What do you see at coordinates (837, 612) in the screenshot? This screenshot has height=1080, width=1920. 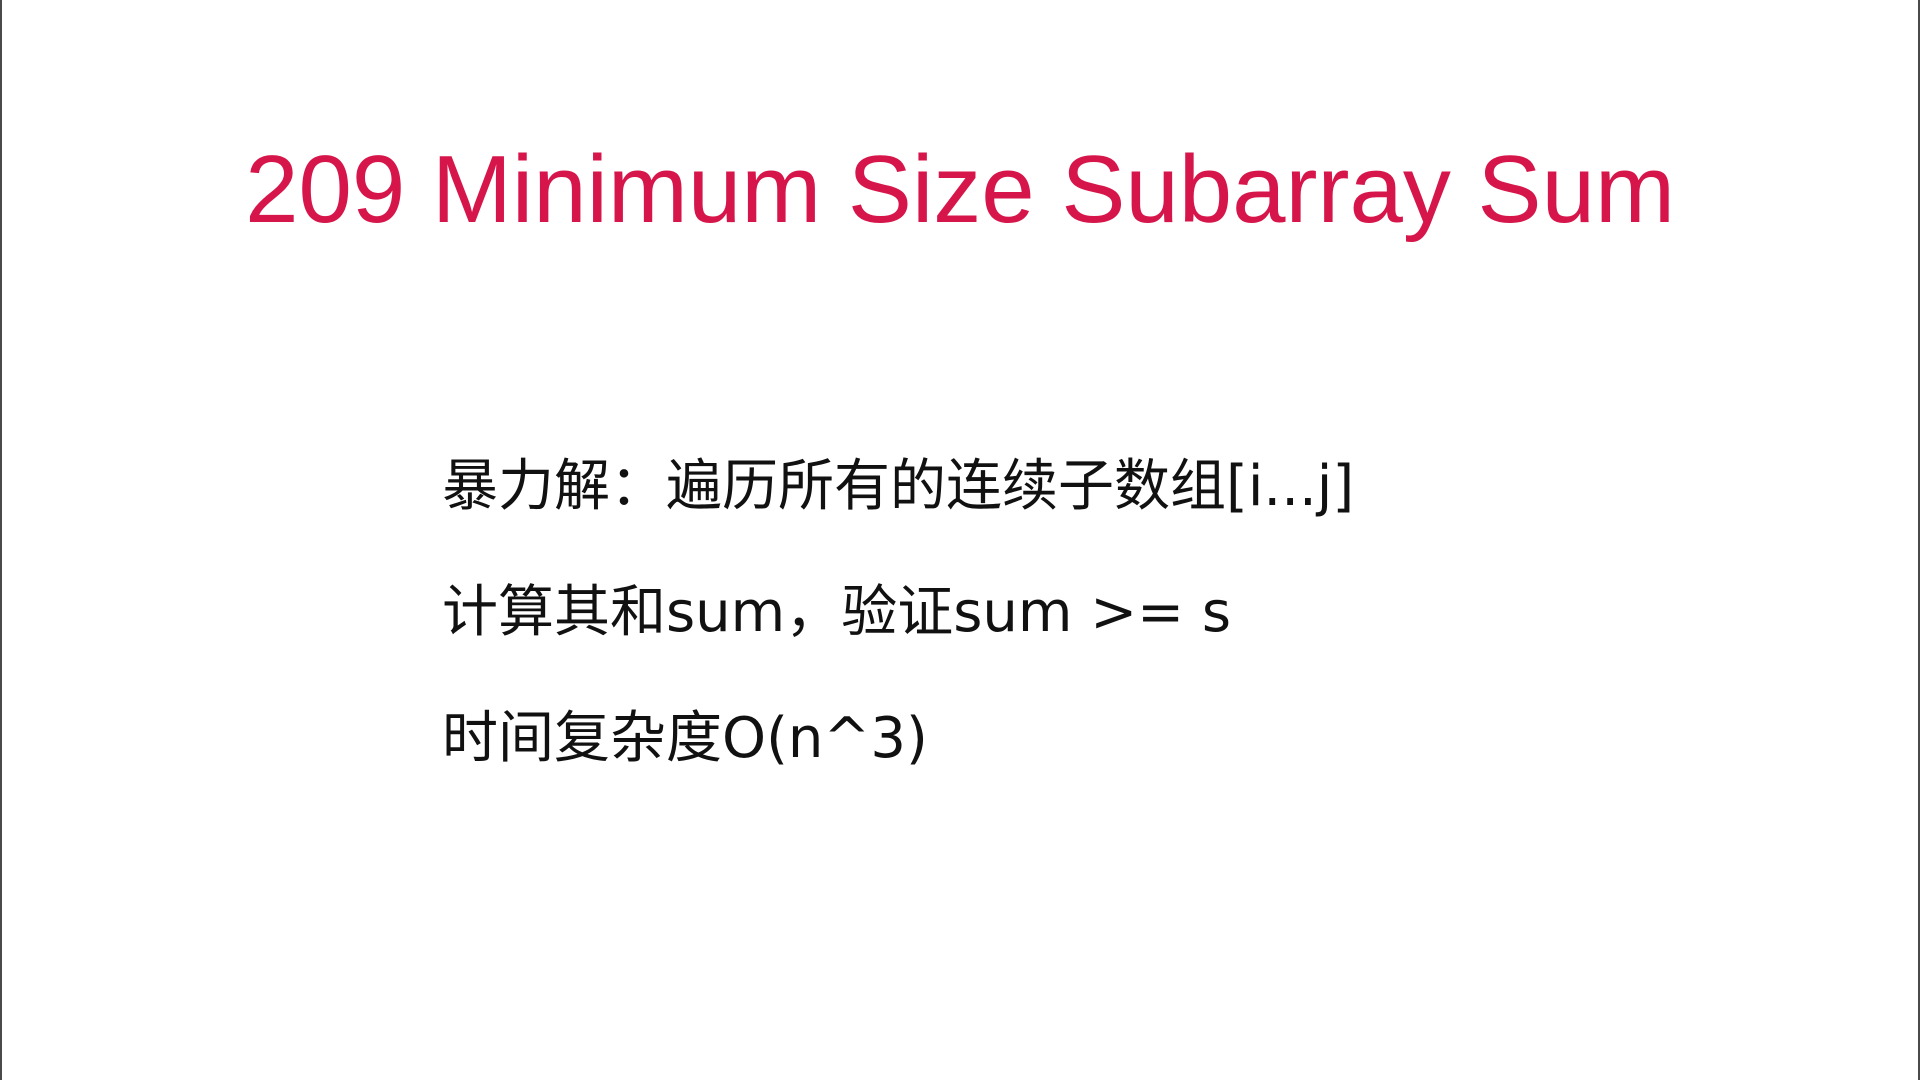 I see `content-line-sum-check: 计算其和sum，验证sum >= s` at bounding box center [837, 612].